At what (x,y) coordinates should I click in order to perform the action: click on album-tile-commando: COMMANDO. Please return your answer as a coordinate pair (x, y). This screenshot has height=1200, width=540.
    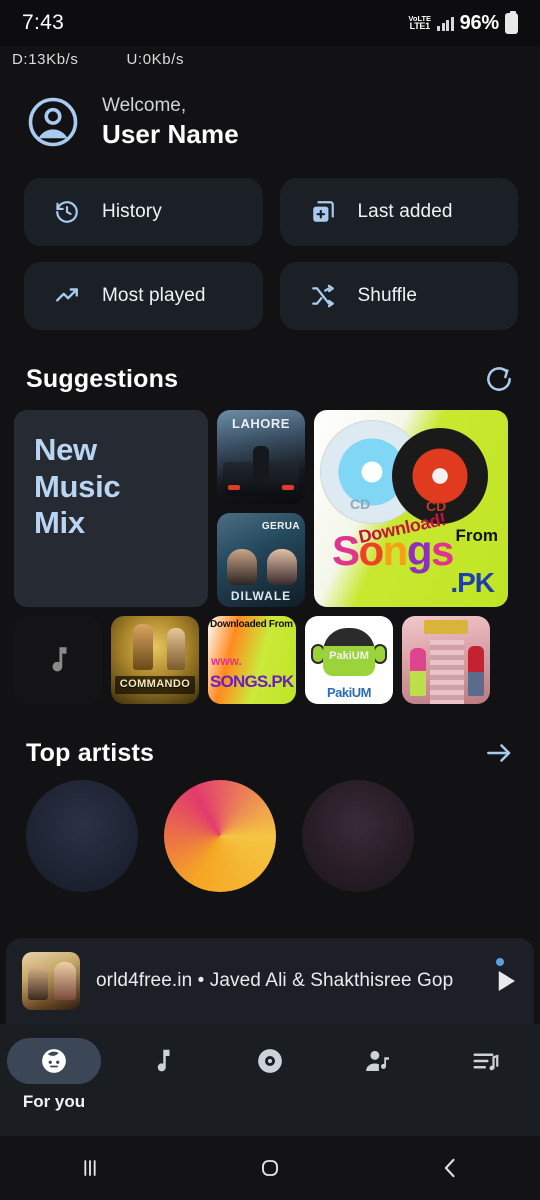
    Looking at the image, I should click on (155, 660).